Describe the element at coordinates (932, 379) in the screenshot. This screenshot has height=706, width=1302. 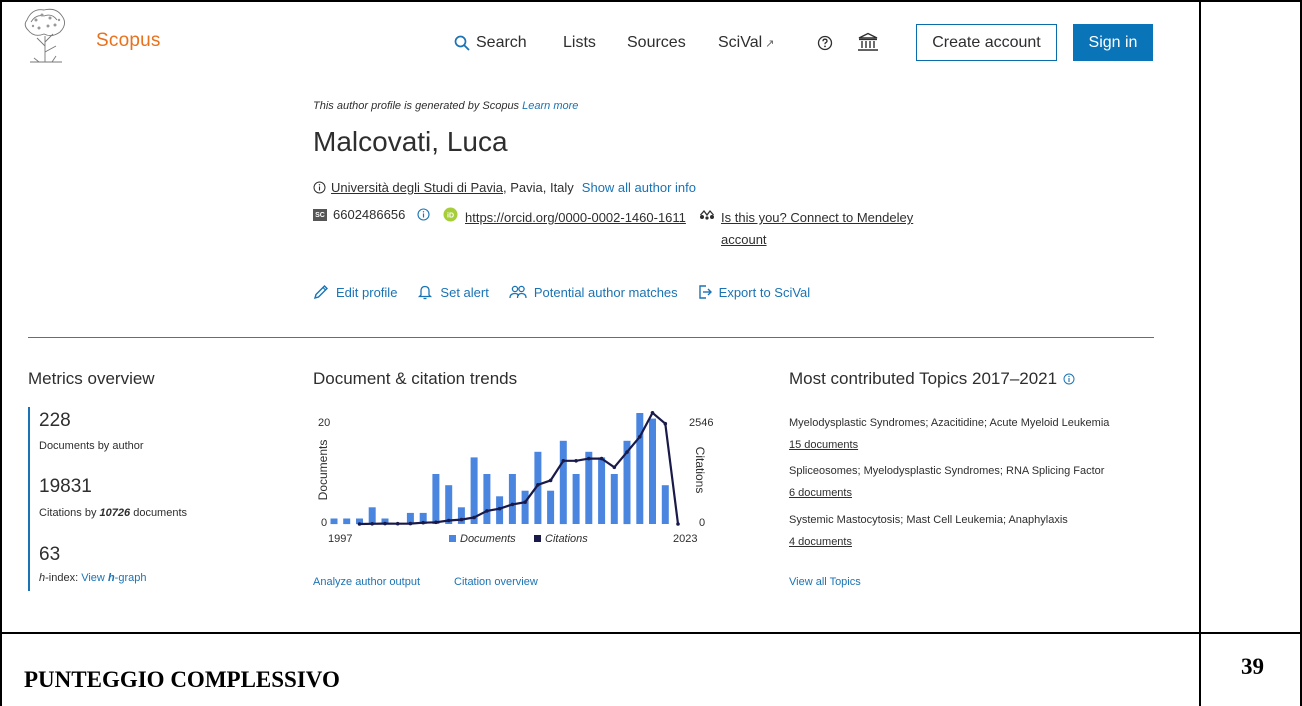
I see `topics-title-row: Most contributed Topics 2017–2021` at that location.